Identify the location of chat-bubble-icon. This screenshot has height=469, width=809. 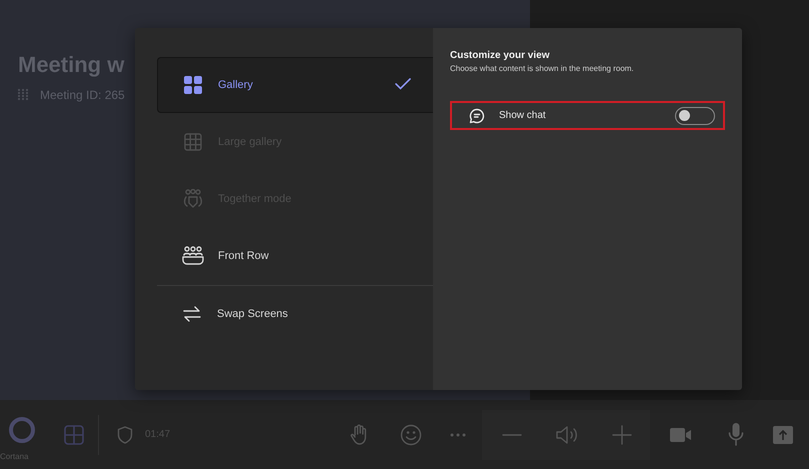
(477, 116).